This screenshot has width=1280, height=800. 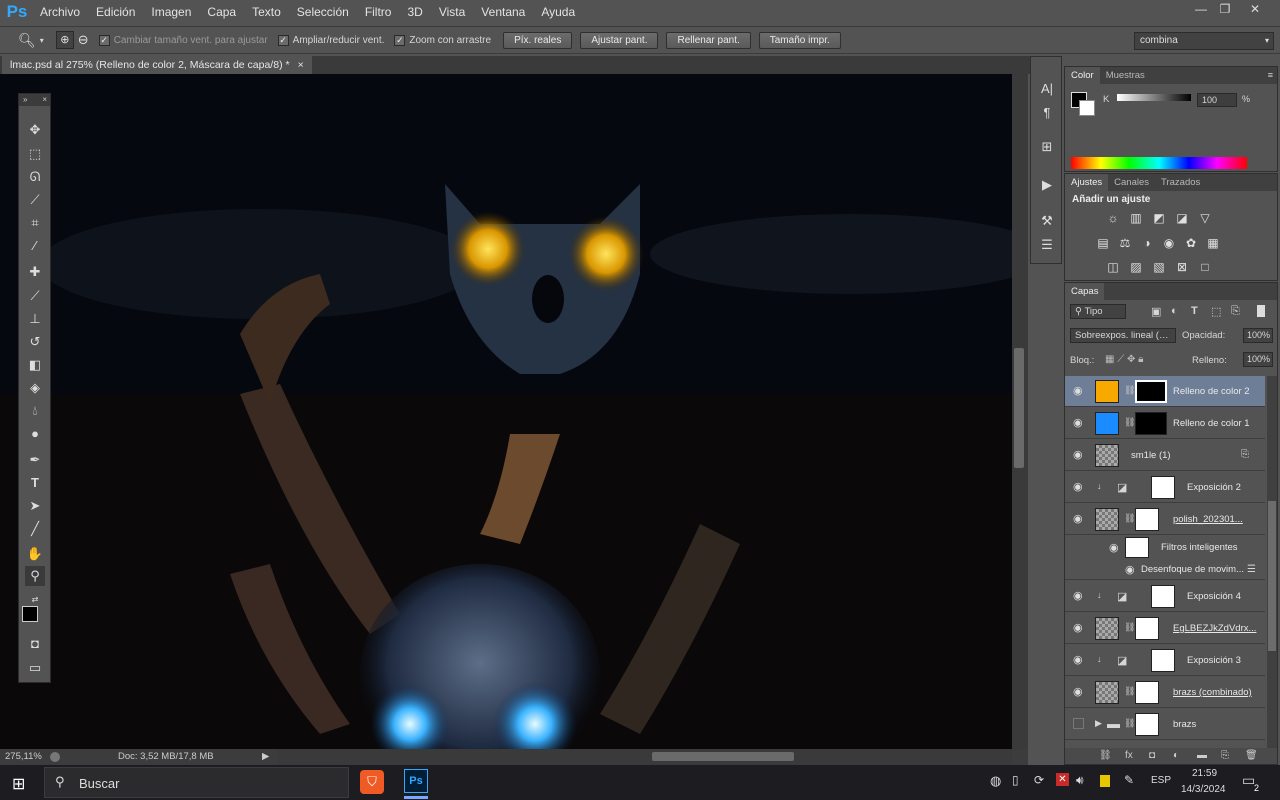 What do you see at coordinates (35, 554) in the screenshot?
I see `hand-tool-icon: ✋` at bounding box center [35, 554].